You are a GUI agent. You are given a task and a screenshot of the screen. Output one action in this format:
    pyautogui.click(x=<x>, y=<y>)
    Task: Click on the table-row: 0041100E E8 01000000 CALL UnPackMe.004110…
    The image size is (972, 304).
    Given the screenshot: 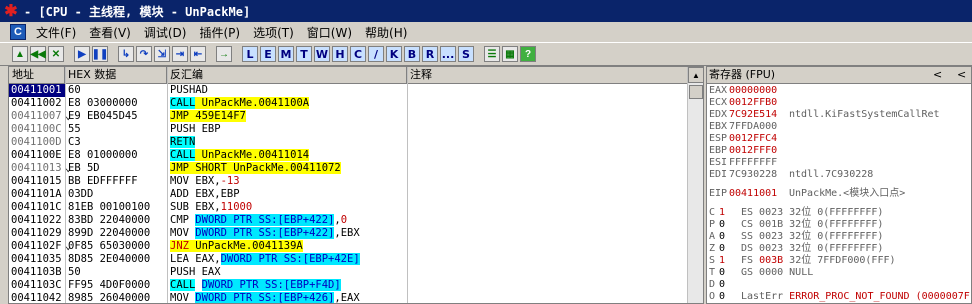 What is the action you would take?
    pyautogui.click(x=348, y=155)
    